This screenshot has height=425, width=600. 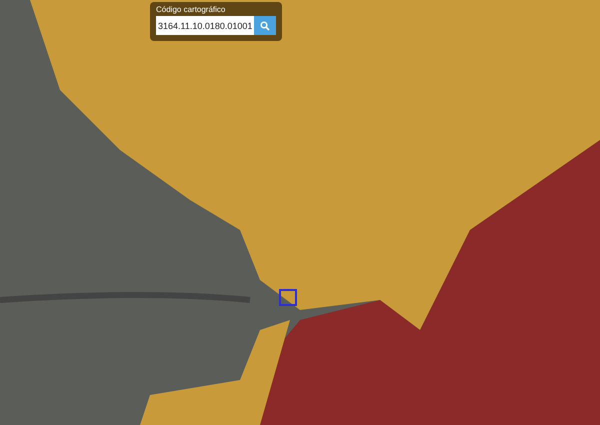 I want to click on input-field: 3164.11.10.0180.01001, so click(x=205, y=25).